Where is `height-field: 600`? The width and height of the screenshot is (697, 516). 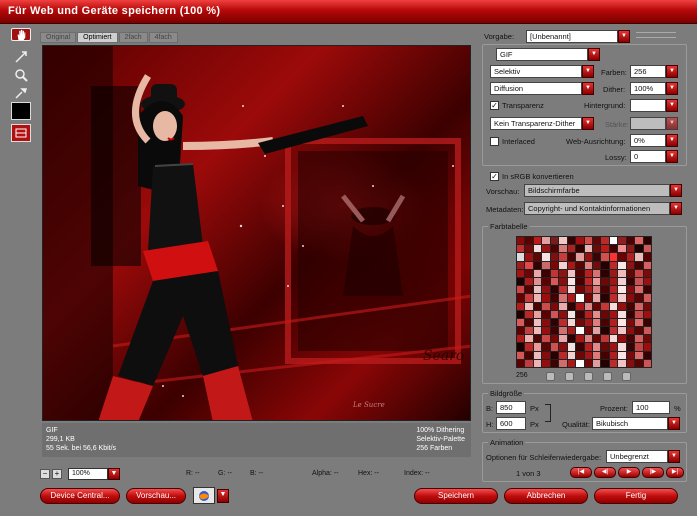
height-field: 600 is located at coordinates (511, 423).